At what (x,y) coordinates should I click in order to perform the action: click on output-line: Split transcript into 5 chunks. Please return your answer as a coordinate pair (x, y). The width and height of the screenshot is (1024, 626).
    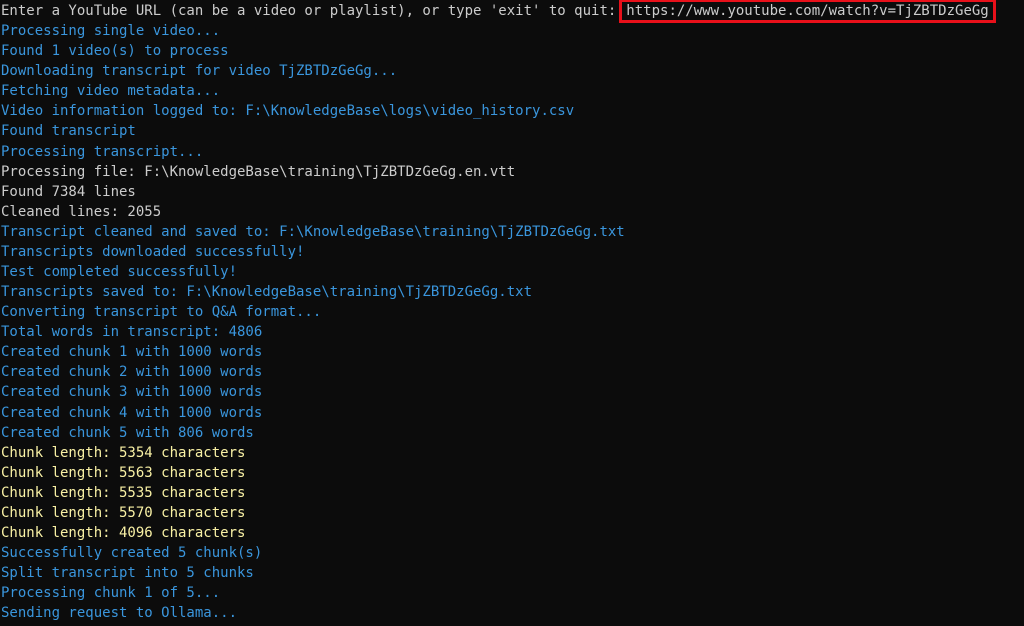
    Looking at the image, I should click on (127, 573).